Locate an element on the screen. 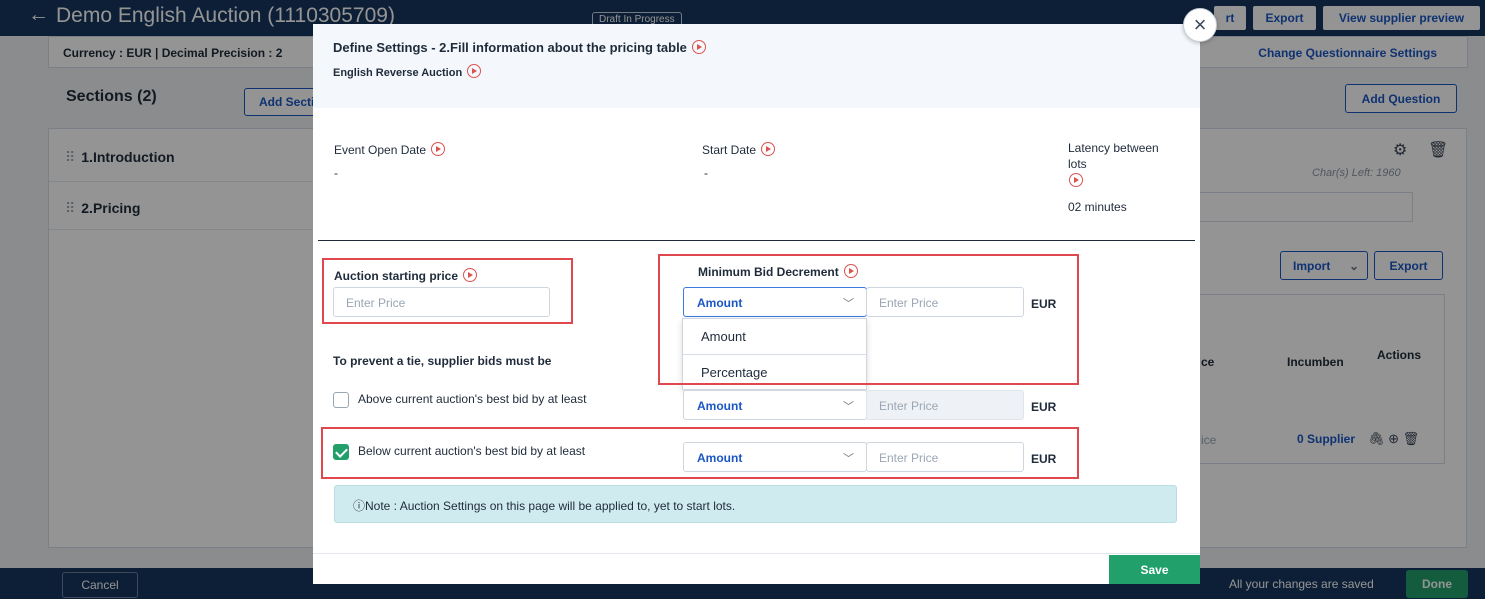 This screenshot has width=1485, height=599. min-bid-decrement-label: Minimum Bid Decrement is located at coordinates (778, 271).